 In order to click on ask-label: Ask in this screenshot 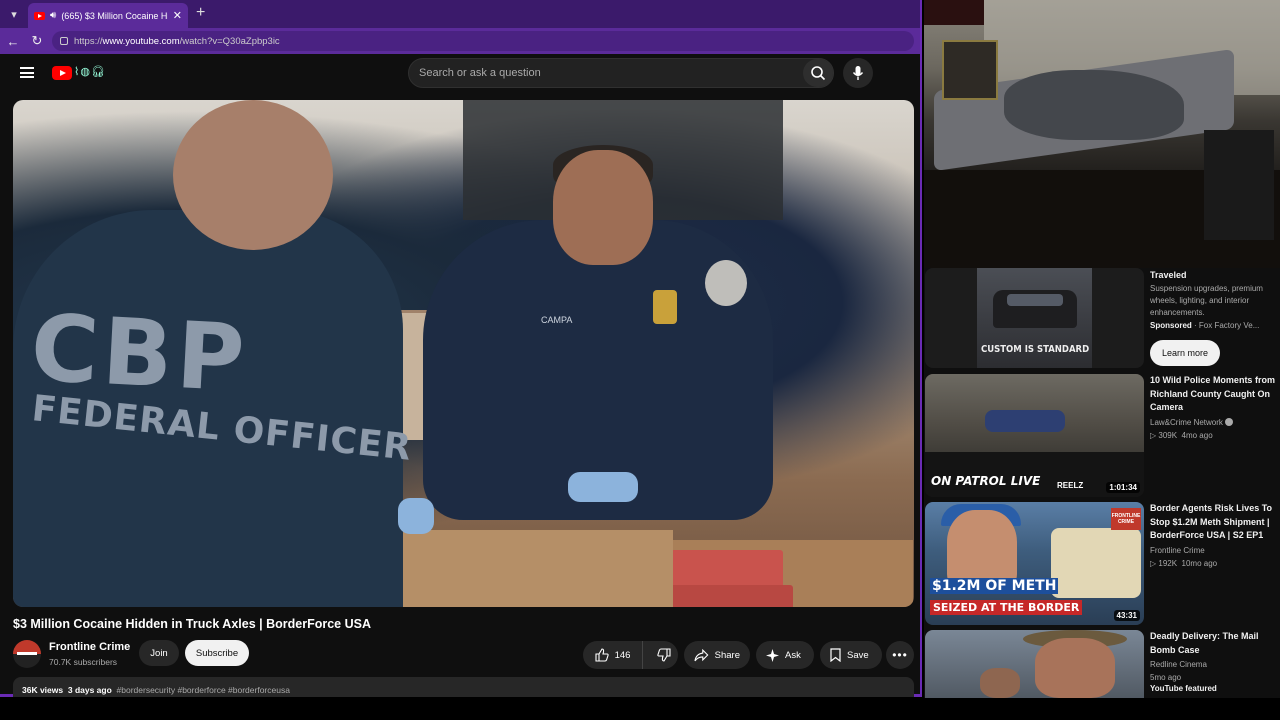, I will do `click(793, 655)`.